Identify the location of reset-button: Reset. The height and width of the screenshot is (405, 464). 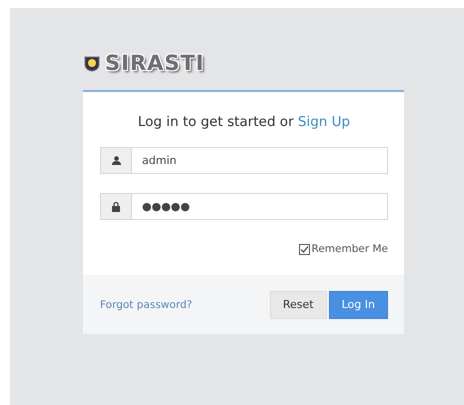
(298, 304).